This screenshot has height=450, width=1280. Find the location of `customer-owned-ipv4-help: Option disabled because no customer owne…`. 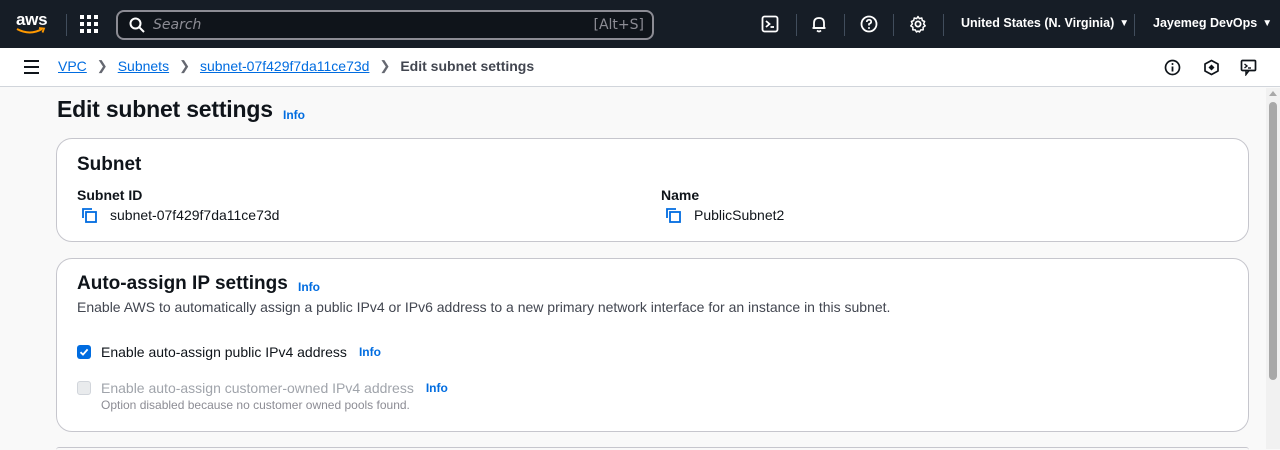

customer-owned-ipv4-help: Option disabled because no customer owne… is located at coordinates (255, 405).